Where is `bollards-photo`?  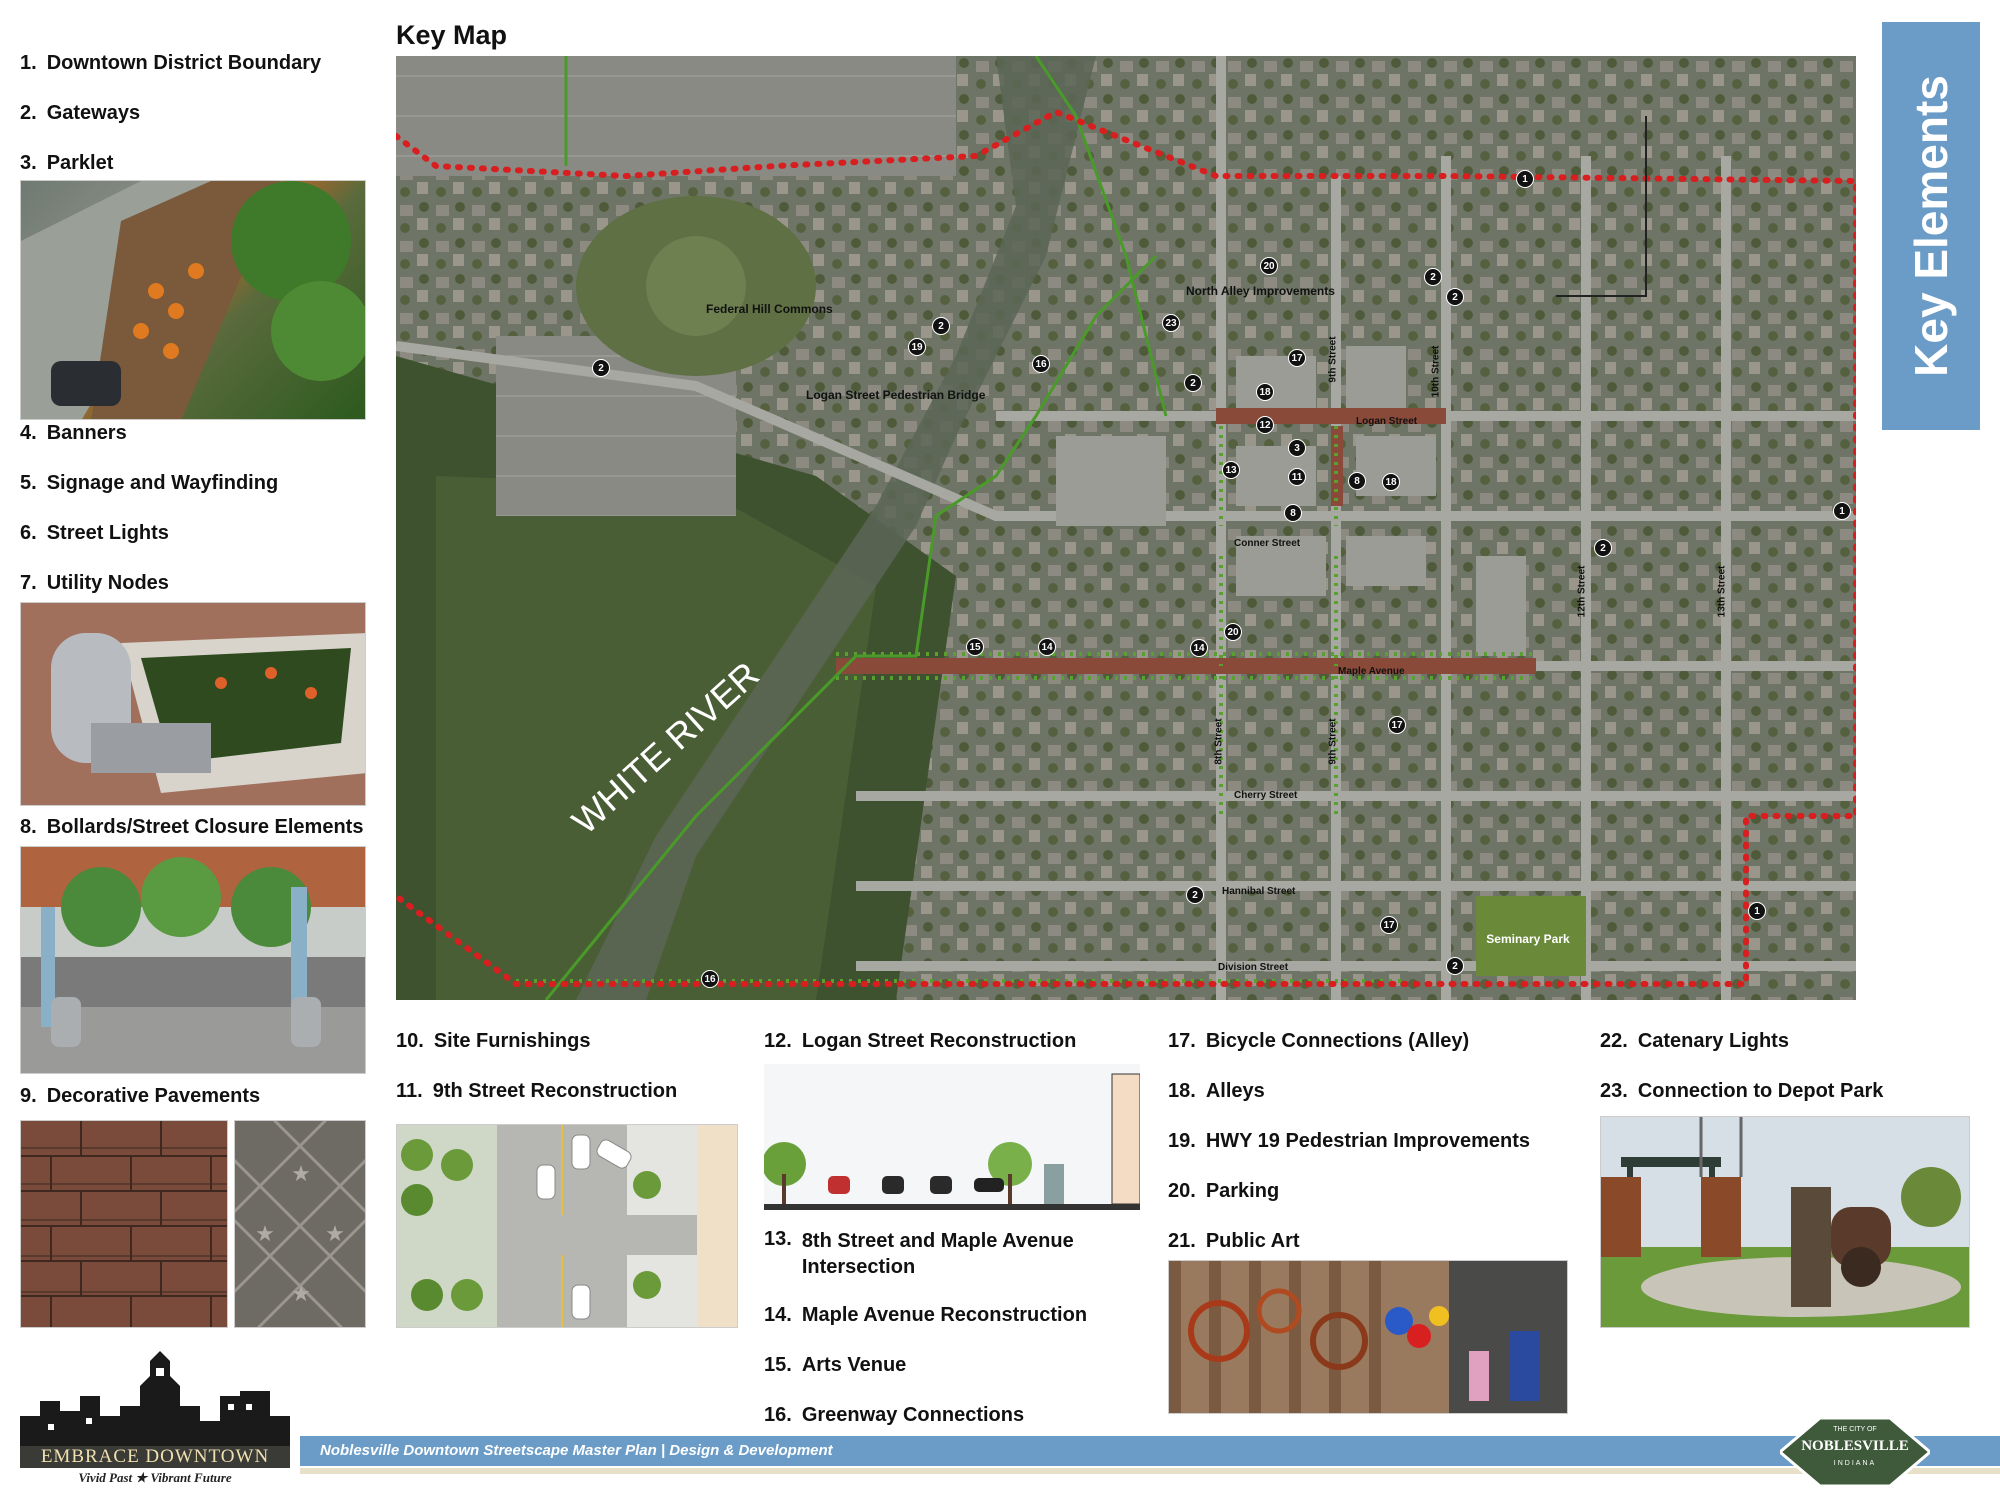
bollards-photo is located at coordinates (193, 960).